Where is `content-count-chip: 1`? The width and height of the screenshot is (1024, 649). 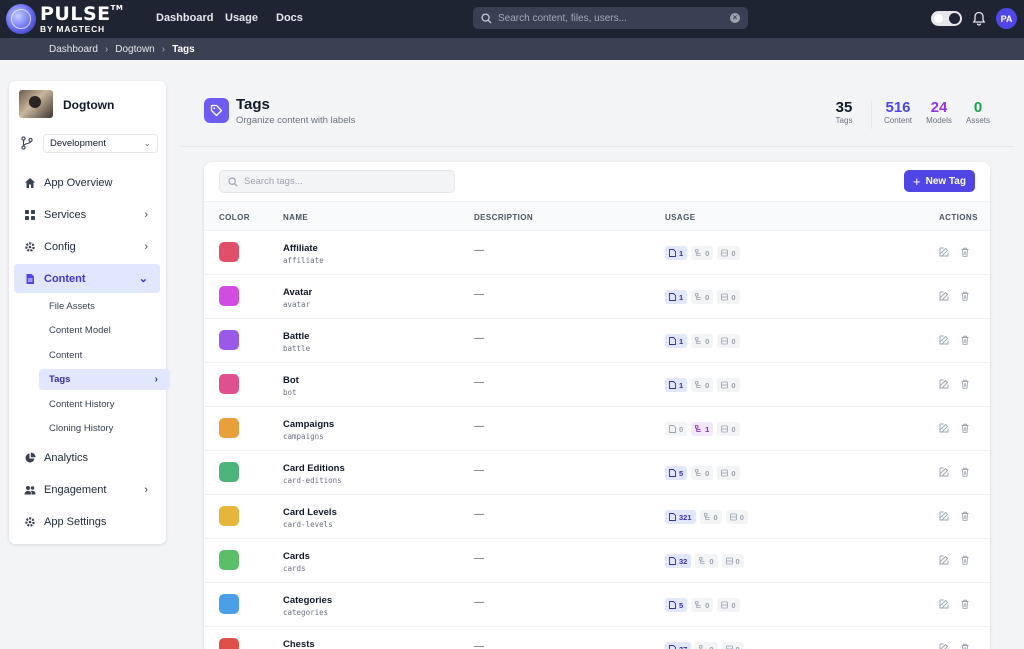 content-count-chip: 1 is located at coordinates (676, 297).